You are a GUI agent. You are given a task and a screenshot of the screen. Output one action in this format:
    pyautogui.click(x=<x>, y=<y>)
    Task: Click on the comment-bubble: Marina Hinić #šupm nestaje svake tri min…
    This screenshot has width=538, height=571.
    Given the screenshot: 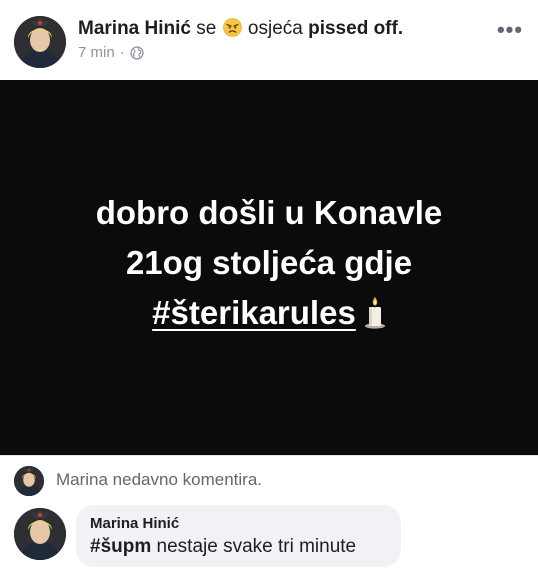 What is the action you would take?
    pyautogui.click(x=238, y=536)
    